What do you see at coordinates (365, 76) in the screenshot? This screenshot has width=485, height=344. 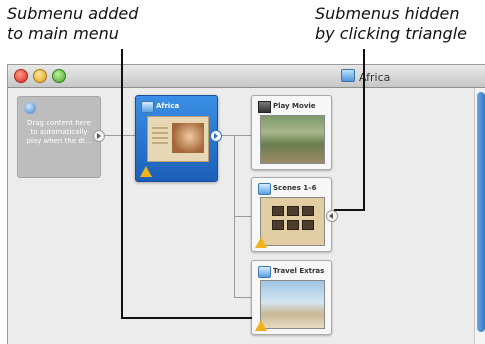 I see `window-title: Africa` at bounding box center [365, 76].